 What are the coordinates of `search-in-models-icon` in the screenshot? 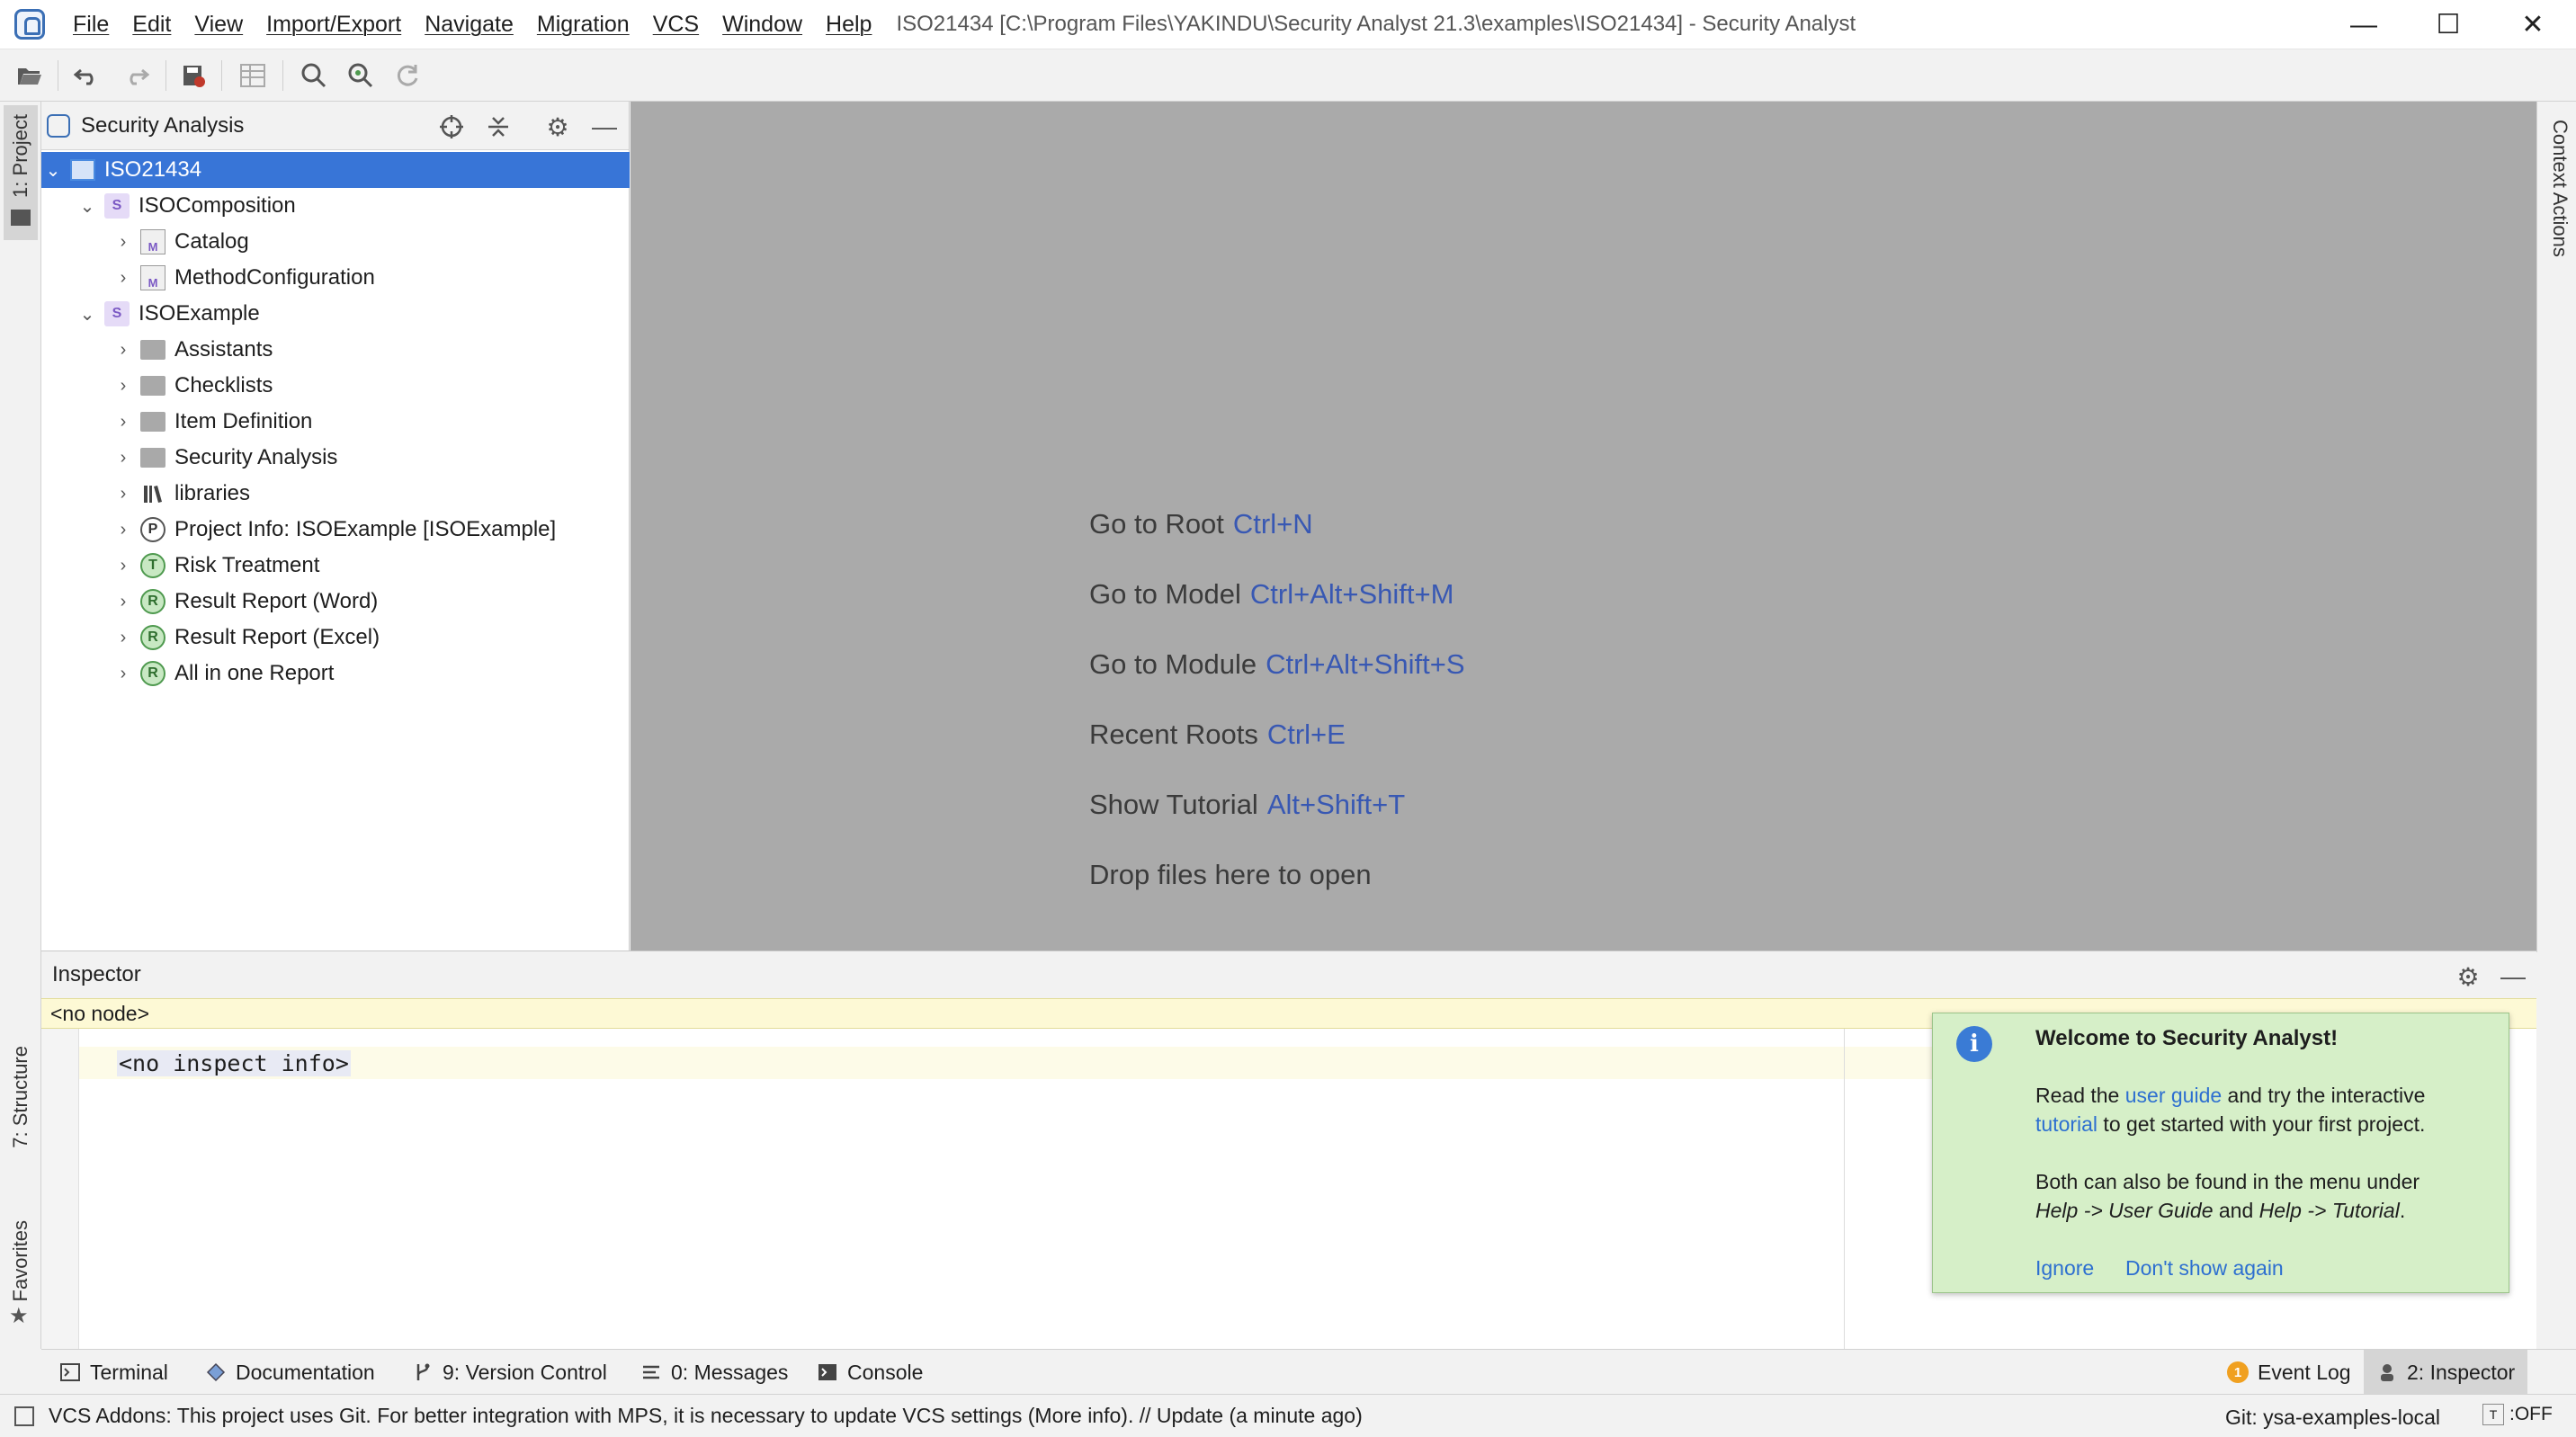 It's located at (314, 75).